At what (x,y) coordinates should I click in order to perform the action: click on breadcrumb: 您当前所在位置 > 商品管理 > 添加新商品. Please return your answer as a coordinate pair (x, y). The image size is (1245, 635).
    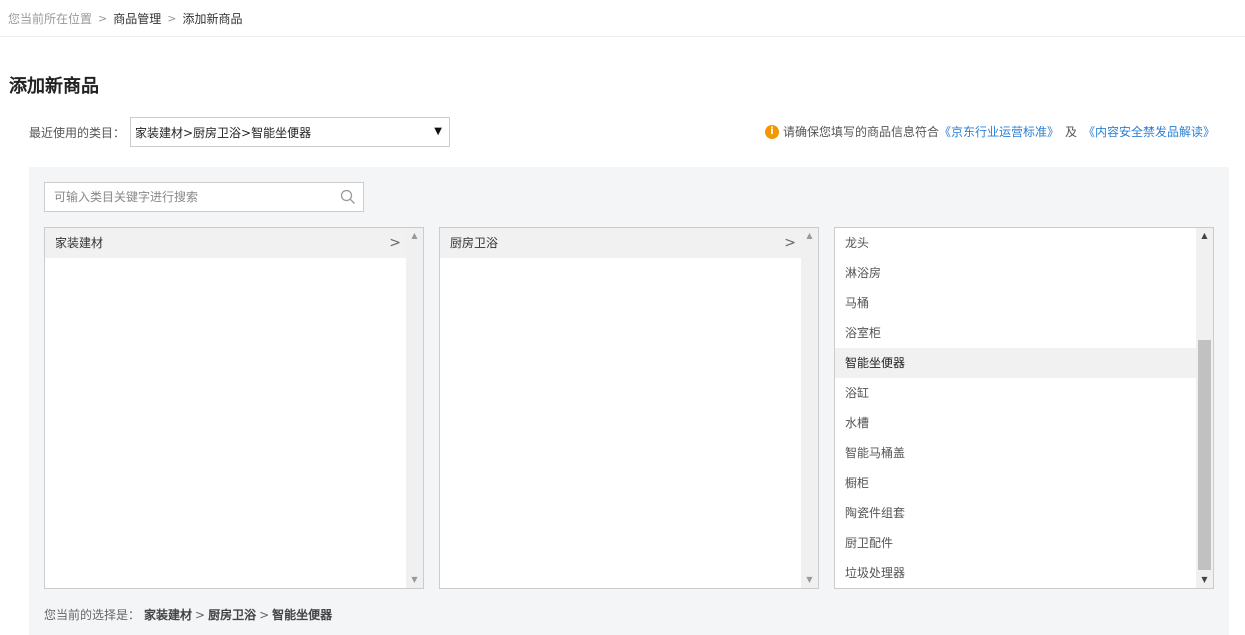
    Looking at the image, I should click on (125, 18).